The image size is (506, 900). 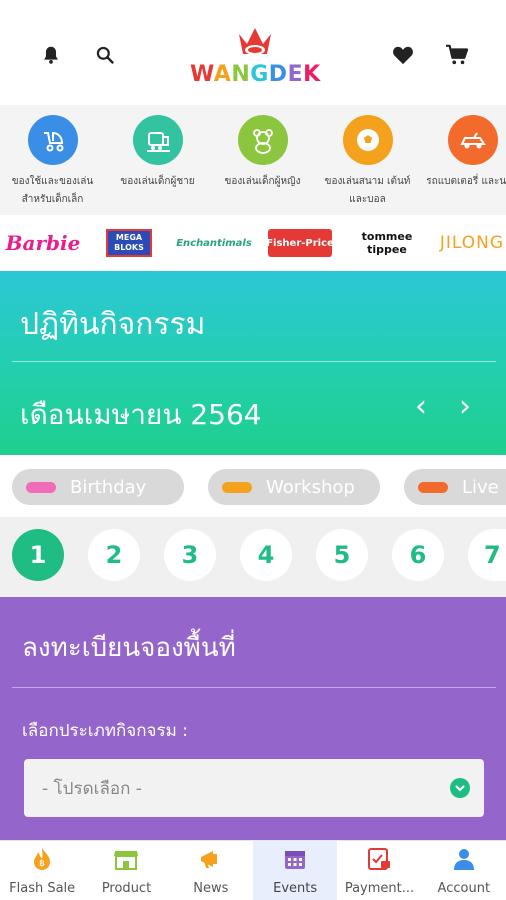 I want to click on tab-news: News, so click(x=211, y=870).